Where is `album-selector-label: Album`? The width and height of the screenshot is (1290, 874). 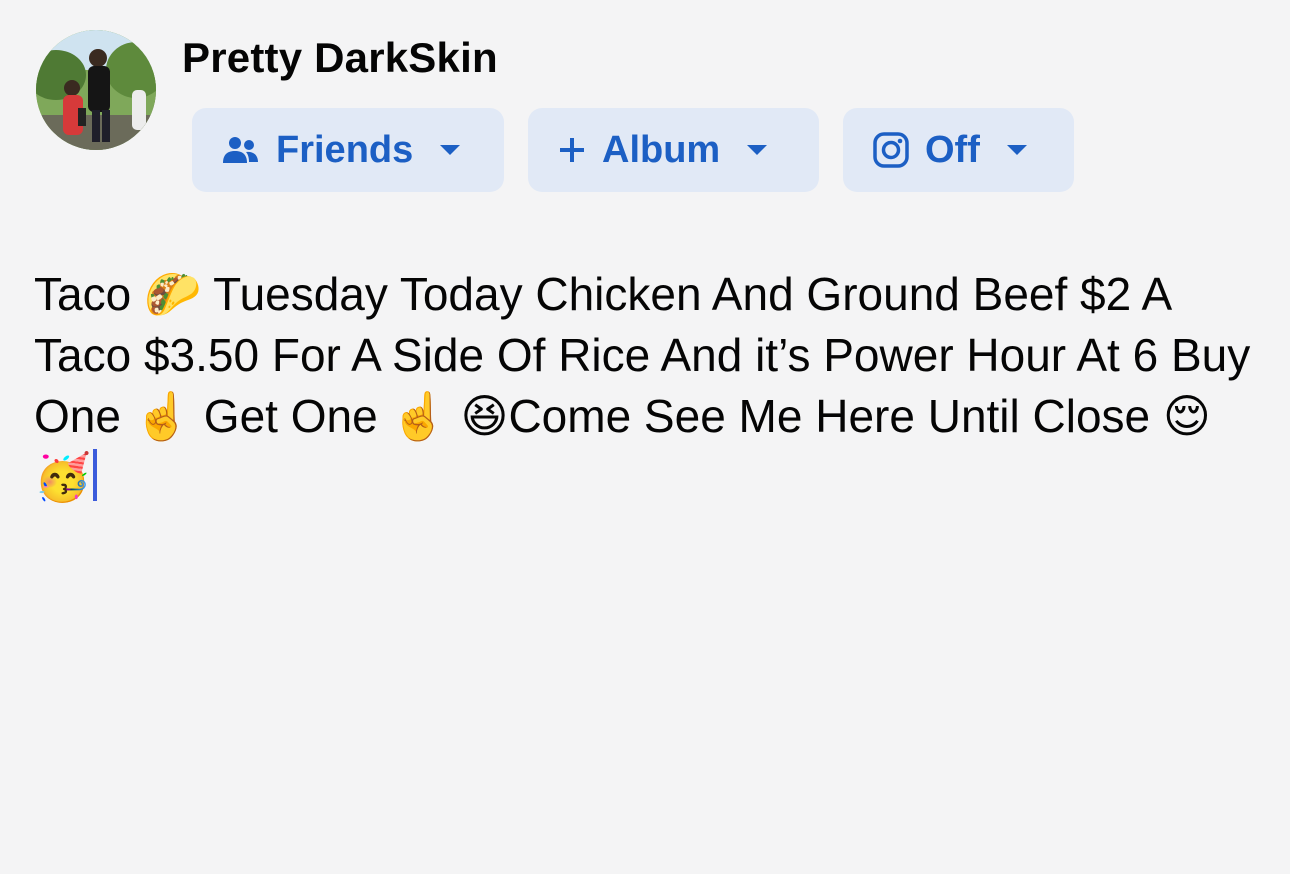
album-selector-label: Album is located at coordinates (661, 149).